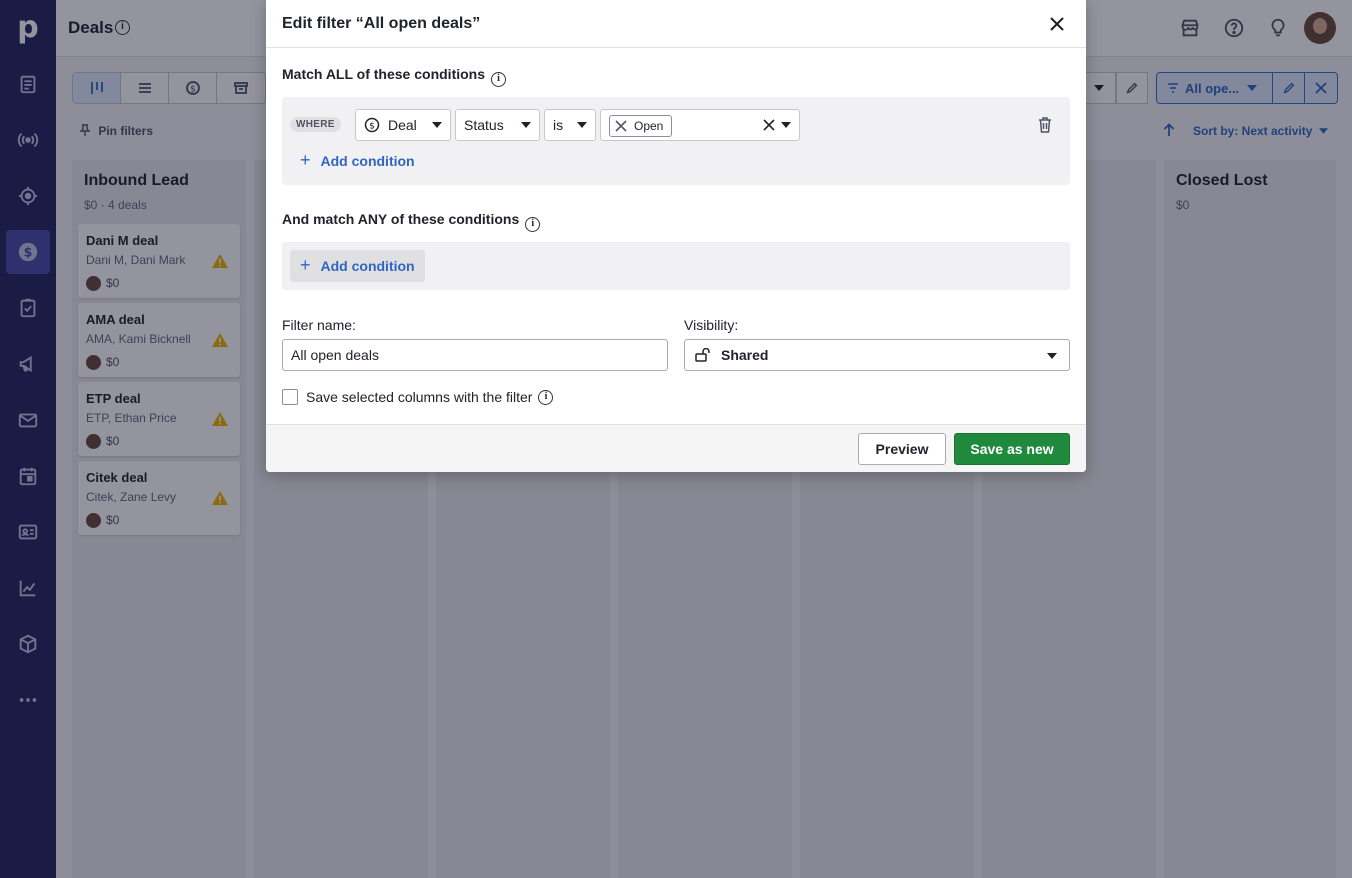 The width and height of the screenshot is (1352, 878). What do you see at coordinates (711, 325) in the screenshot?
I see `visibility-label: Visibility:` at bounding box center [711, 325].